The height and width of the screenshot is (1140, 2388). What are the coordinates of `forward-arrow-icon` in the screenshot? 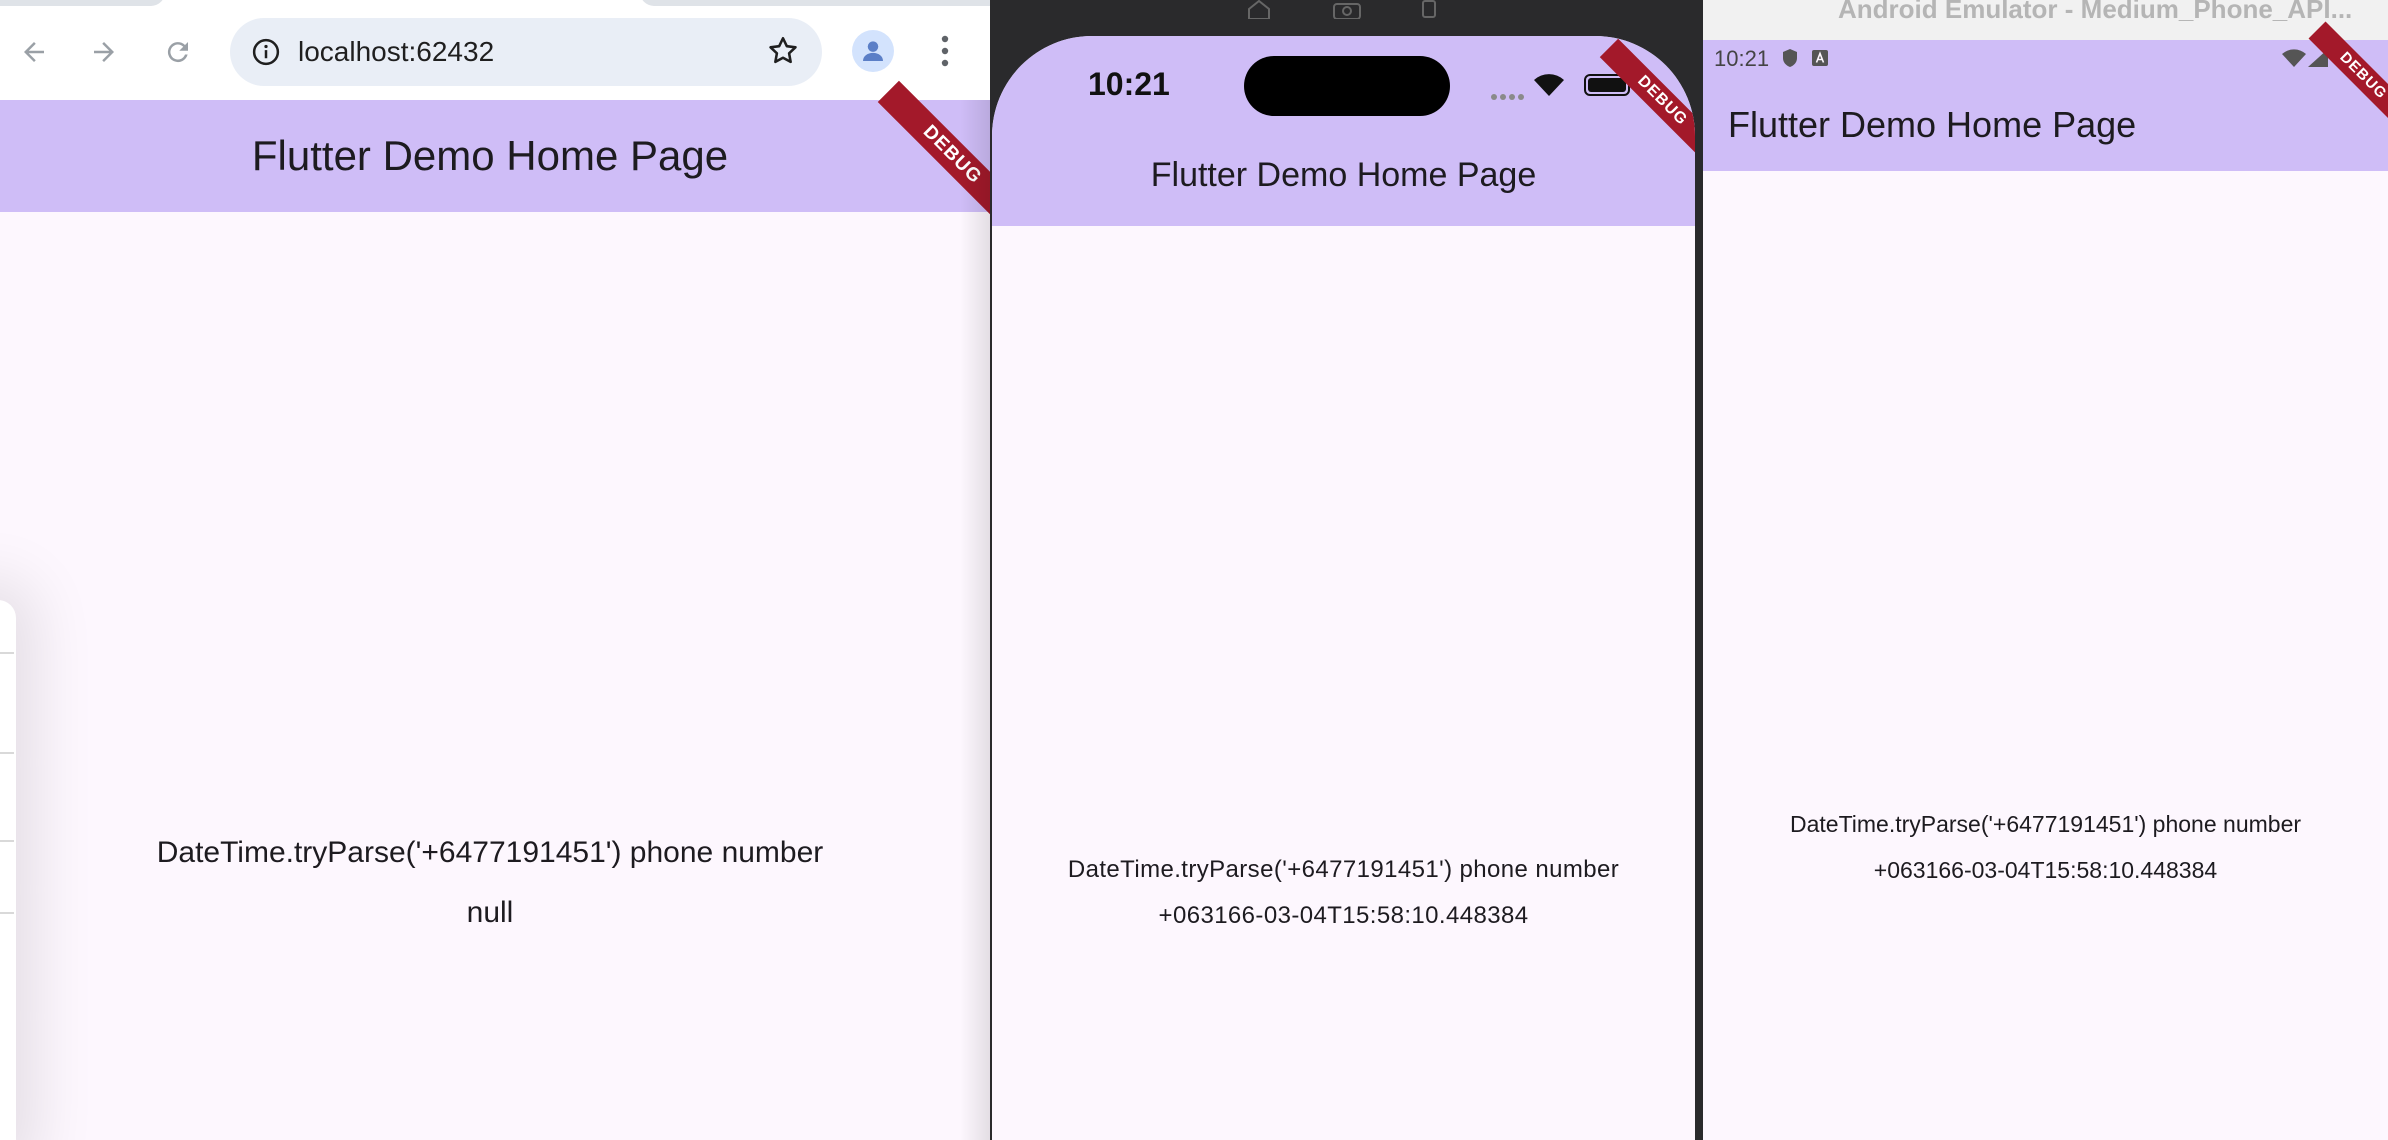 It's located at (104, 52).